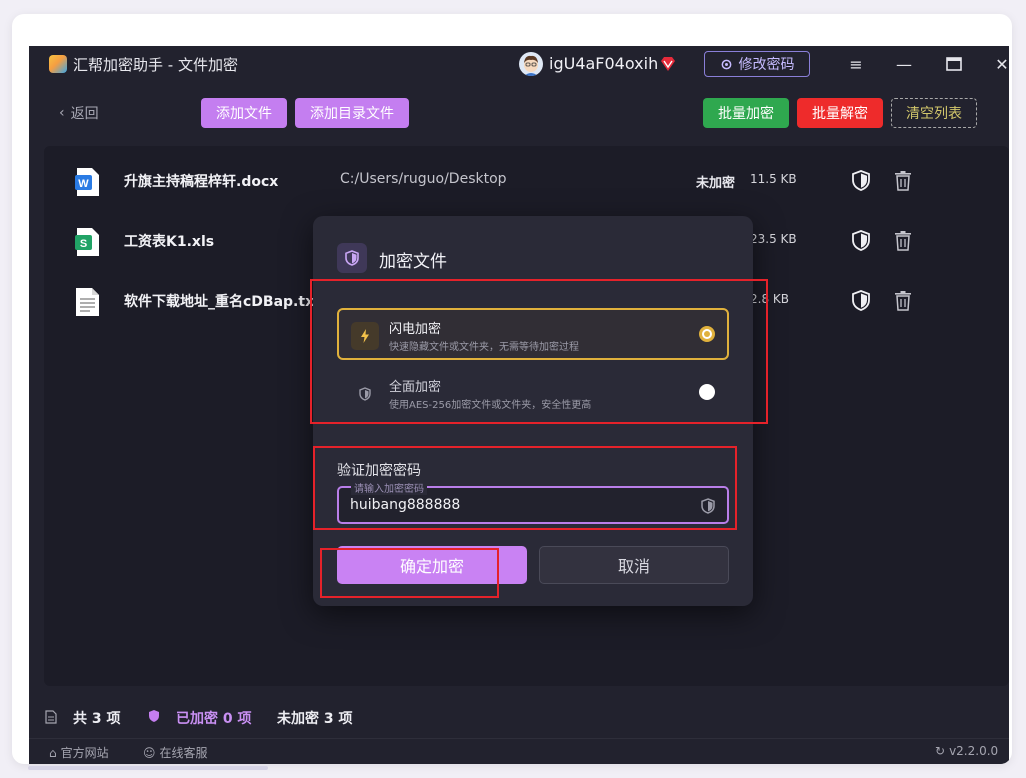 Image resolution: width=1026 pixels, height=778 pixels. What do you see at coordinates (53, 752) in the screenshot?
I see `home-icon: ⌂` at bounding box center [53, 752].